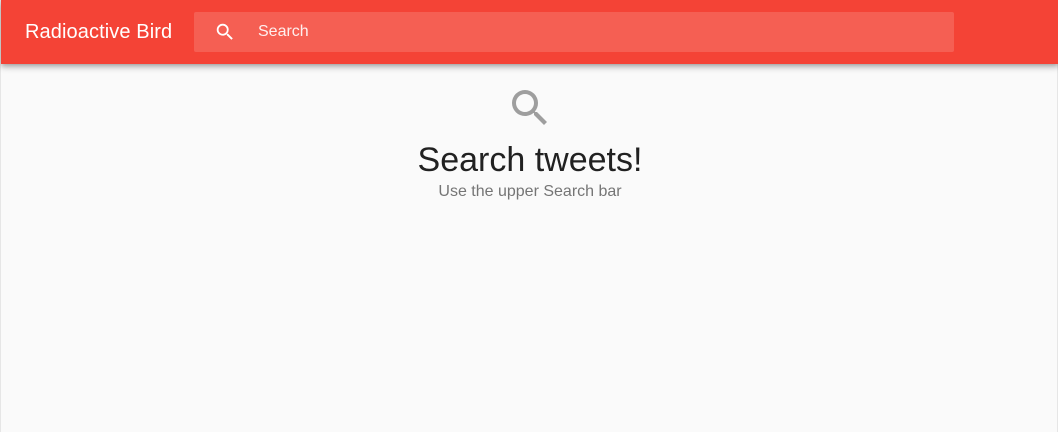 This screenshot has height=432, width=1058. Describe the element at coordinates (530, 160) in the screenshot. I see `empty-state-title: Search tweets!` at that location.